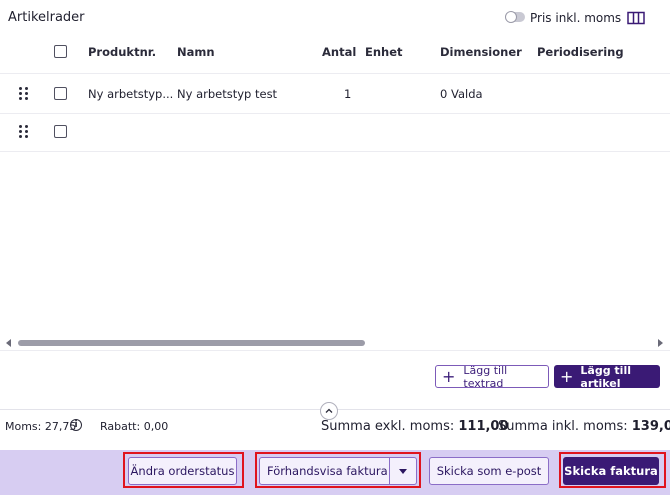 The image size is (670, 495). Describe the element at coordinates (563, 426) in the screenshot. I see `sum-incl-vat-label: Summa inkl. moms:` at that location.